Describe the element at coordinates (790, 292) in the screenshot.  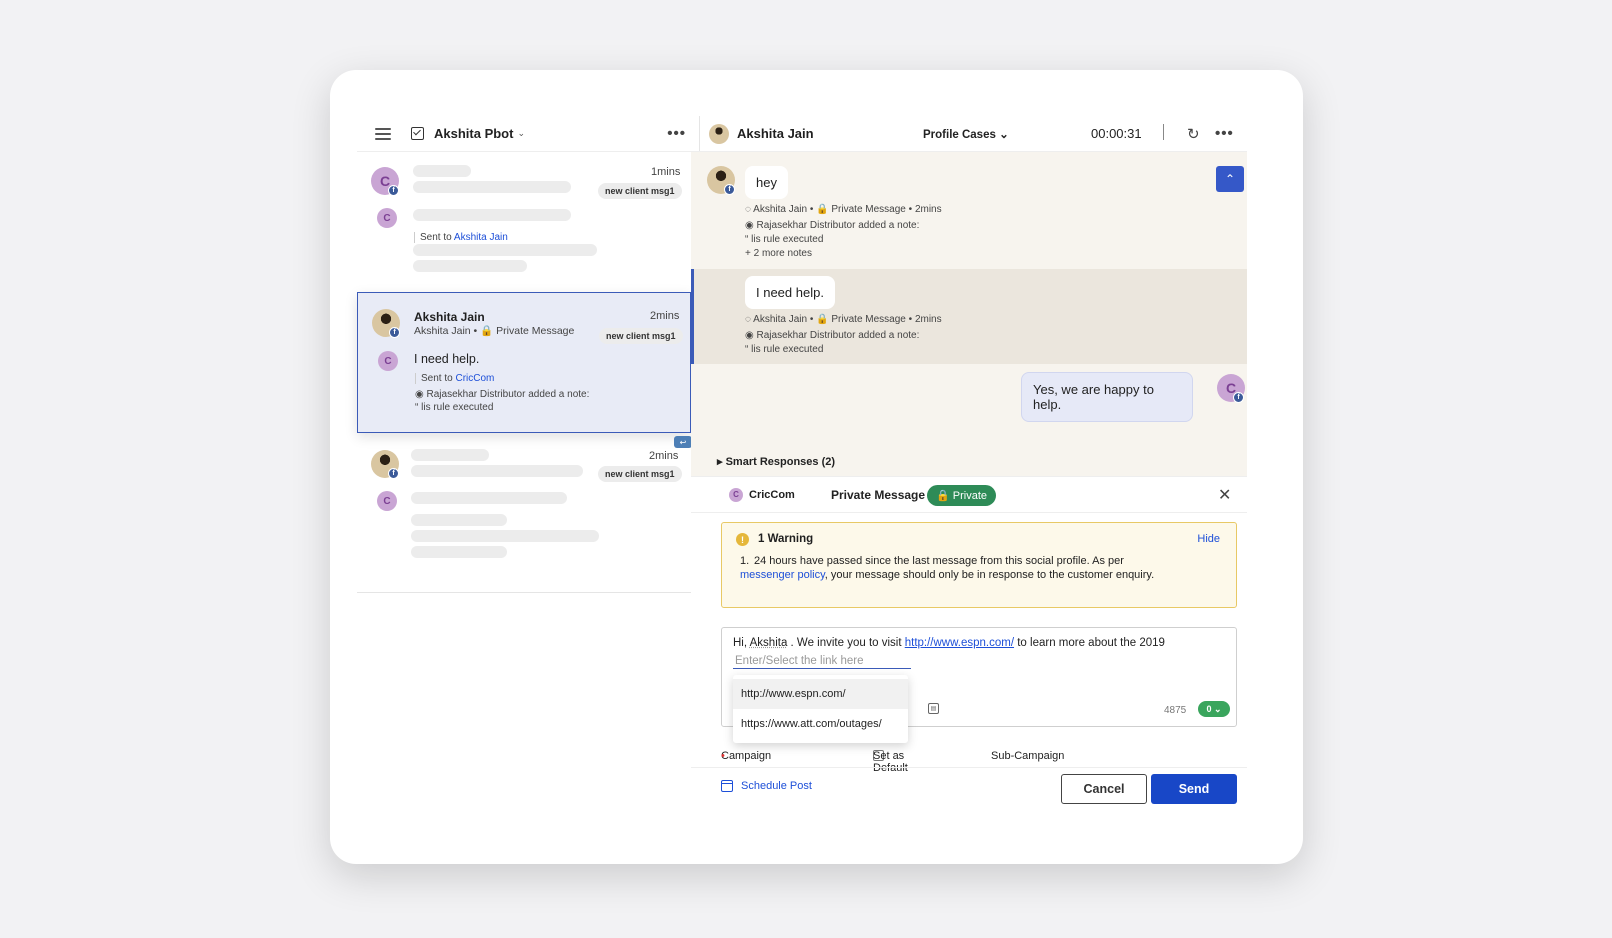
I see `message-bubble: I need help.` at that location.